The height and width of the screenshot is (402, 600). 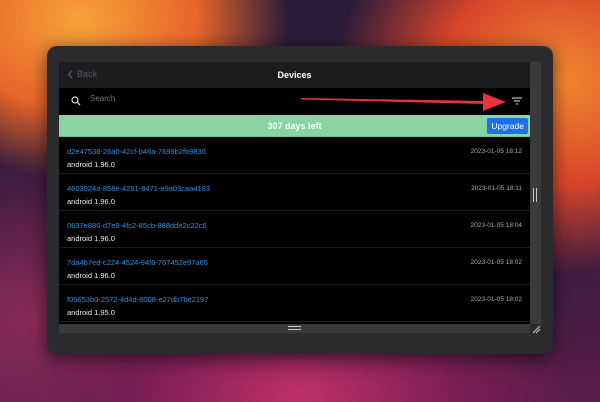 I want to click on device-id: 7da4b7ed-c224-4524-94f6-767452e97a65, so click(x=137, y=262).